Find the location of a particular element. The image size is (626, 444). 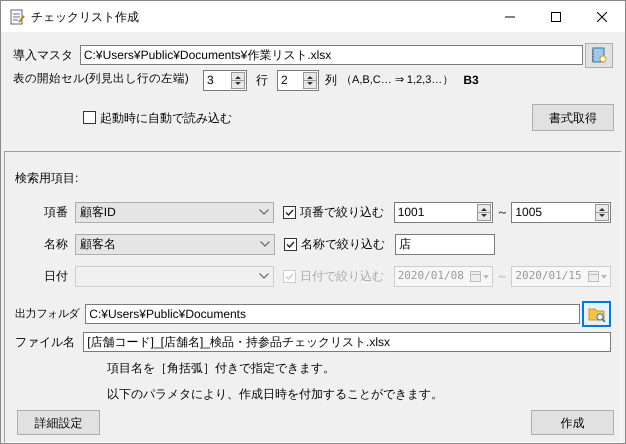

checkbox-label: 名称で絞り込む is located at coordinates (343, 244).